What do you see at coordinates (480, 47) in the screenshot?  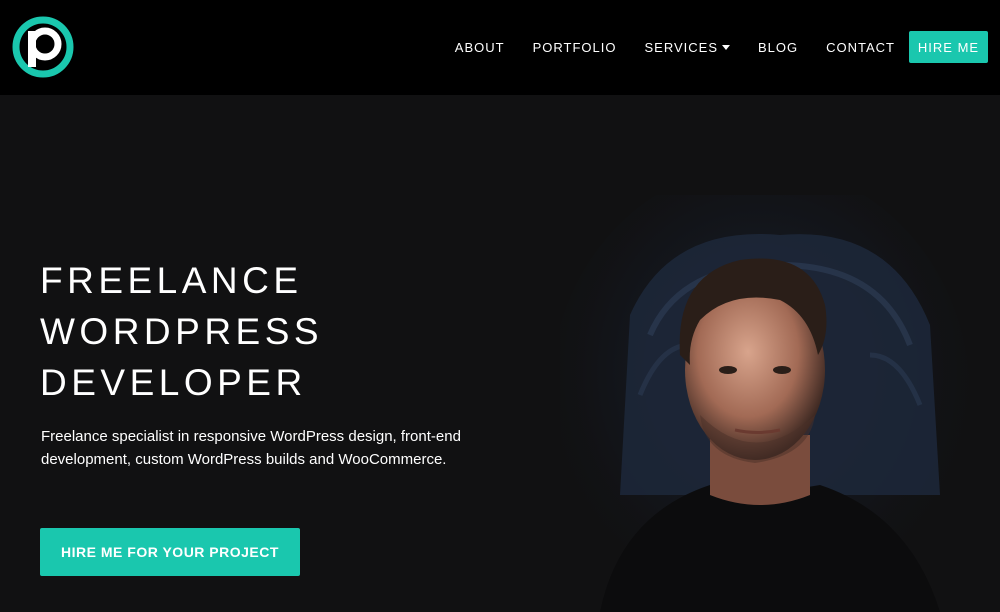 I see `nav-about: ABOUT` at bounding box center [480, 47].